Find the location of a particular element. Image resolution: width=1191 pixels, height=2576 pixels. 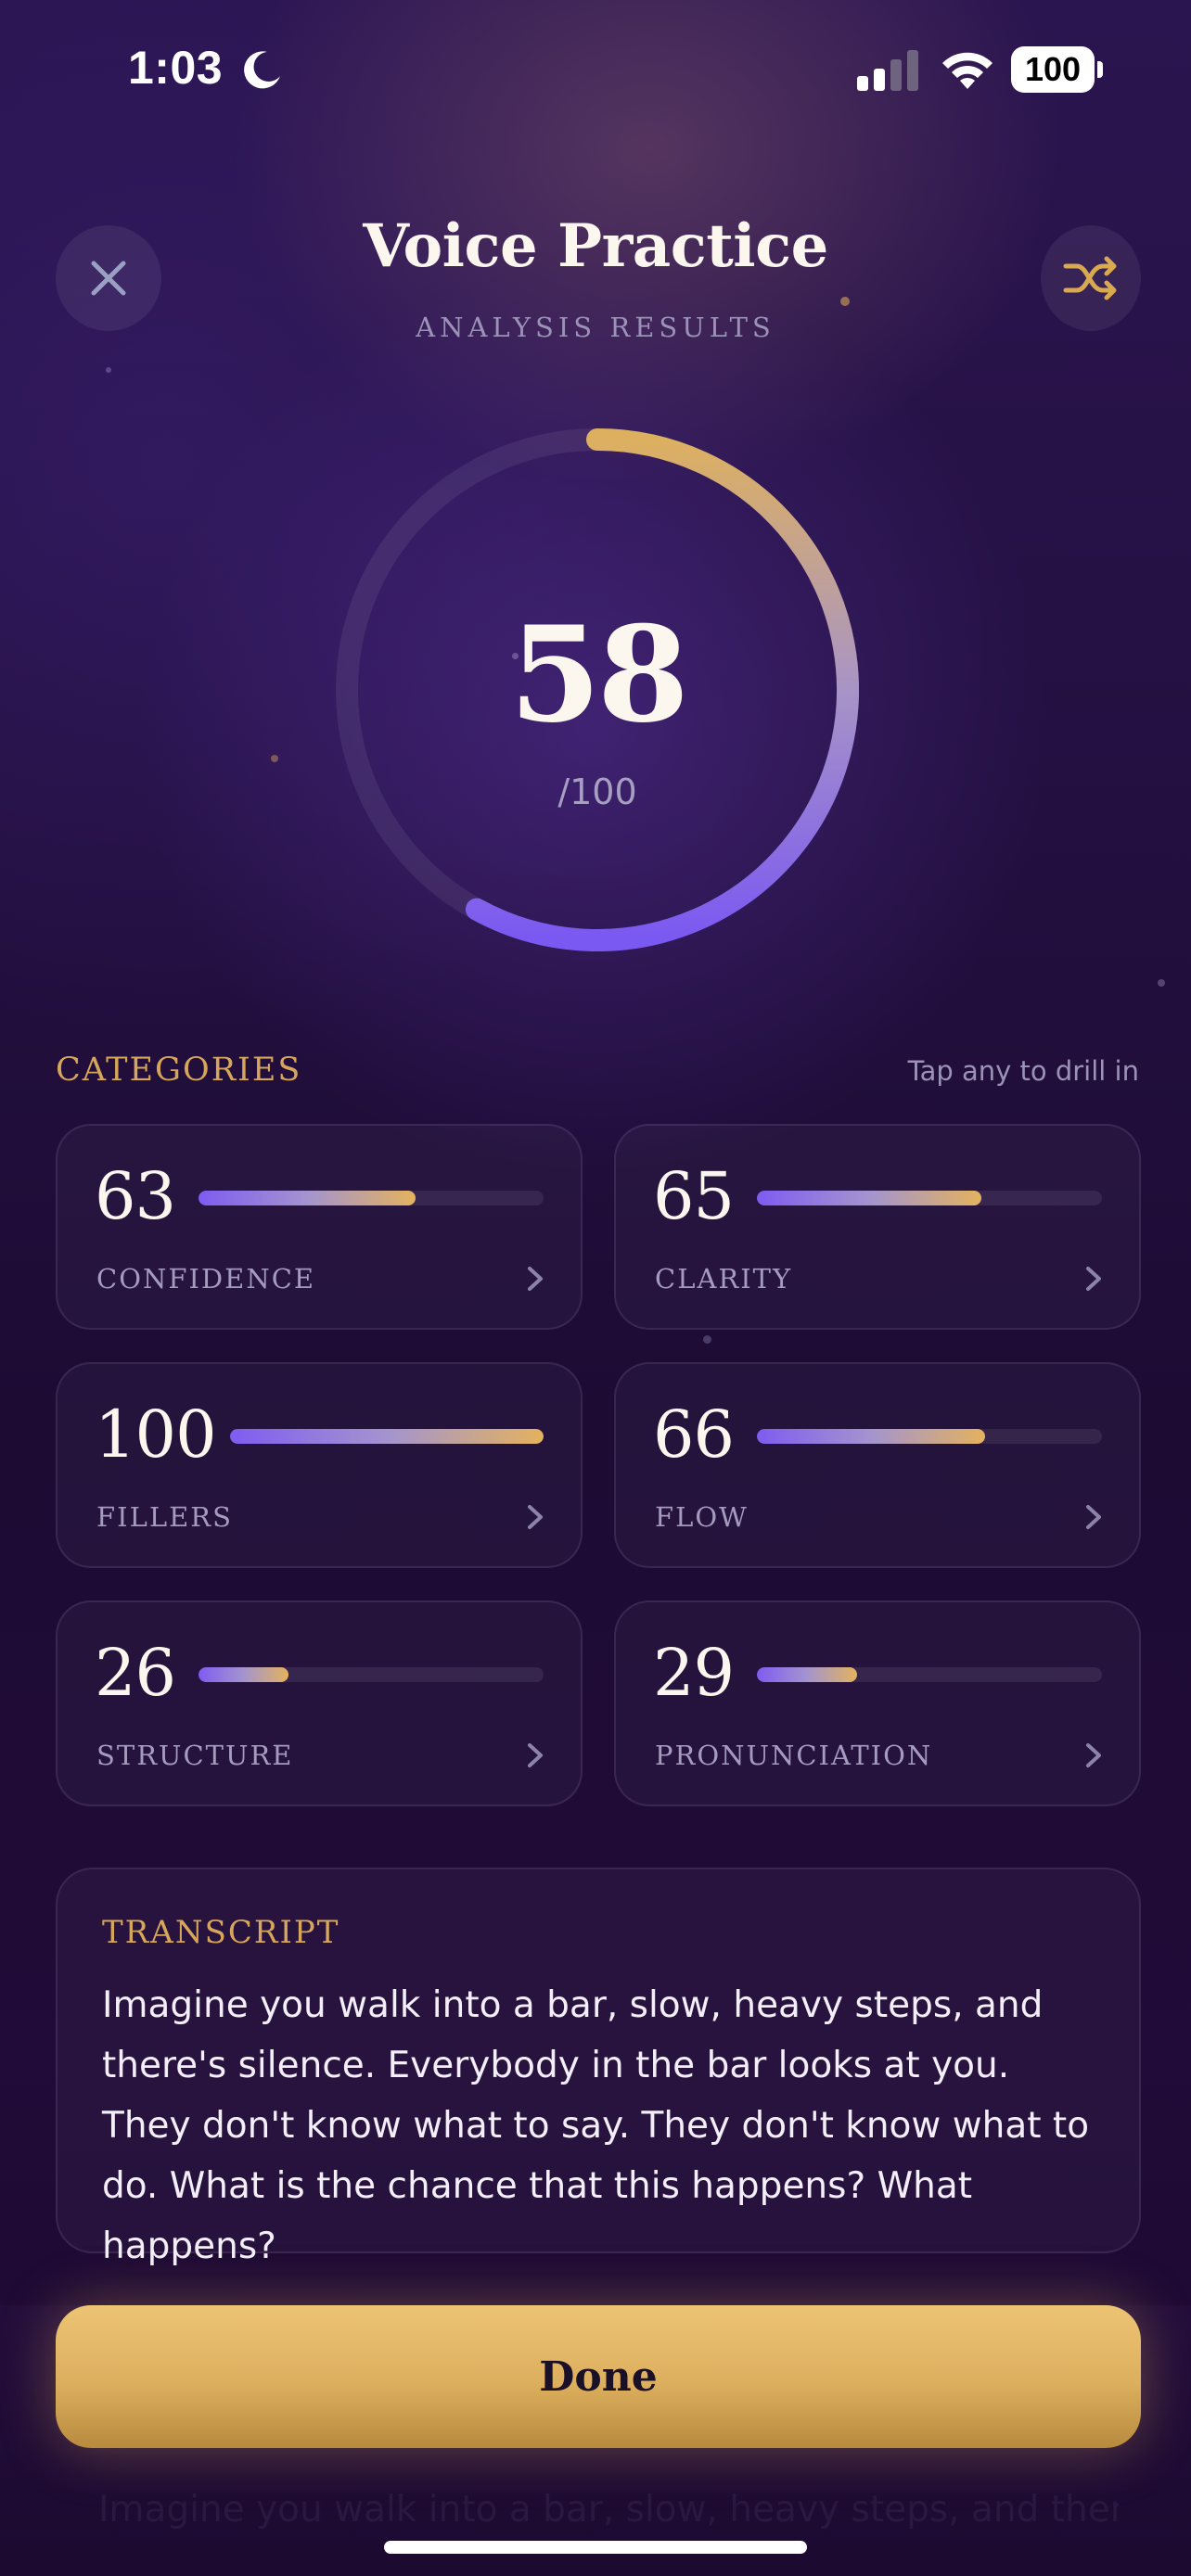

signal-icon is located at coordinates (887, 71).